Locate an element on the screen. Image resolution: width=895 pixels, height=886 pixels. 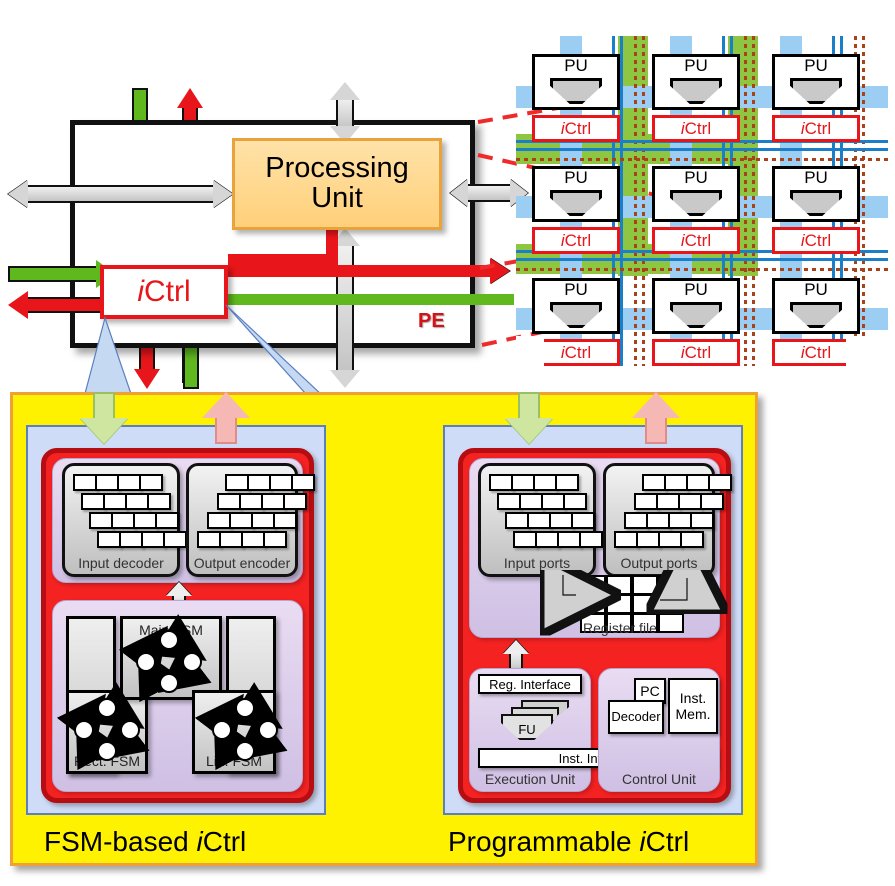
ictrl-box: i Ctrl is located at coordinates (164, 292).